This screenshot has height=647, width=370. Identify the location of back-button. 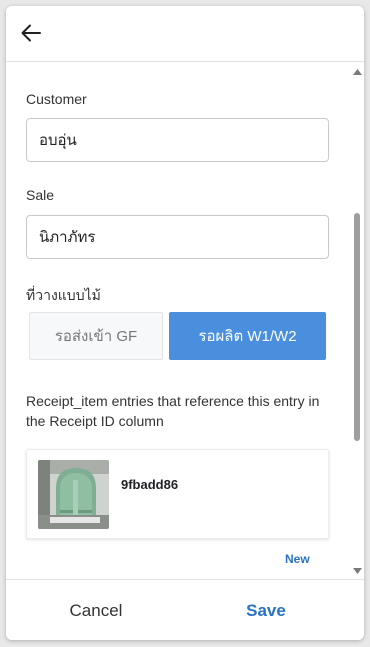
(31, 33).